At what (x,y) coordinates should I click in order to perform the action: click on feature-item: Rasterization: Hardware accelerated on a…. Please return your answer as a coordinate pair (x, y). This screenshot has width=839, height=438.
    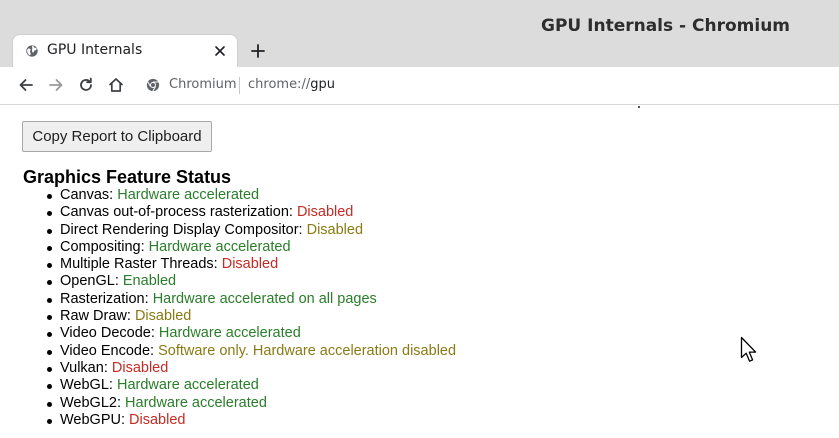
    Looking at the image, I should click on (228, 299).